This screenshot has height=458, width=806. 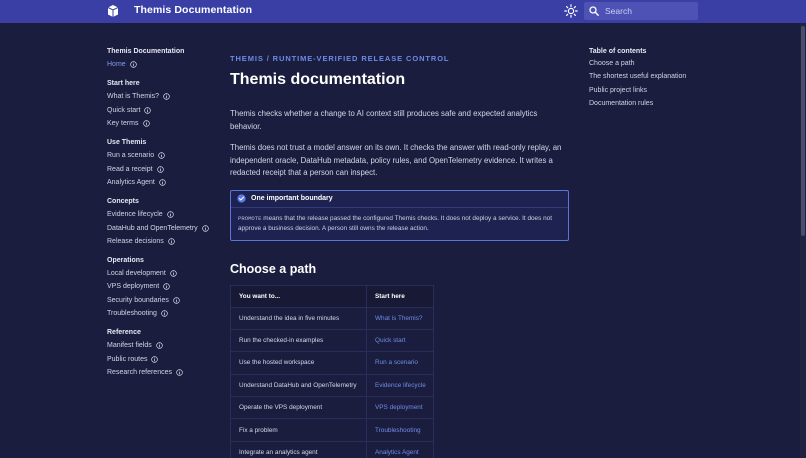 What do you see at coordinates (127, 359) in the screenshot?
I see `sidebar-item-label: Public routes` at bounding box center [127, 359].